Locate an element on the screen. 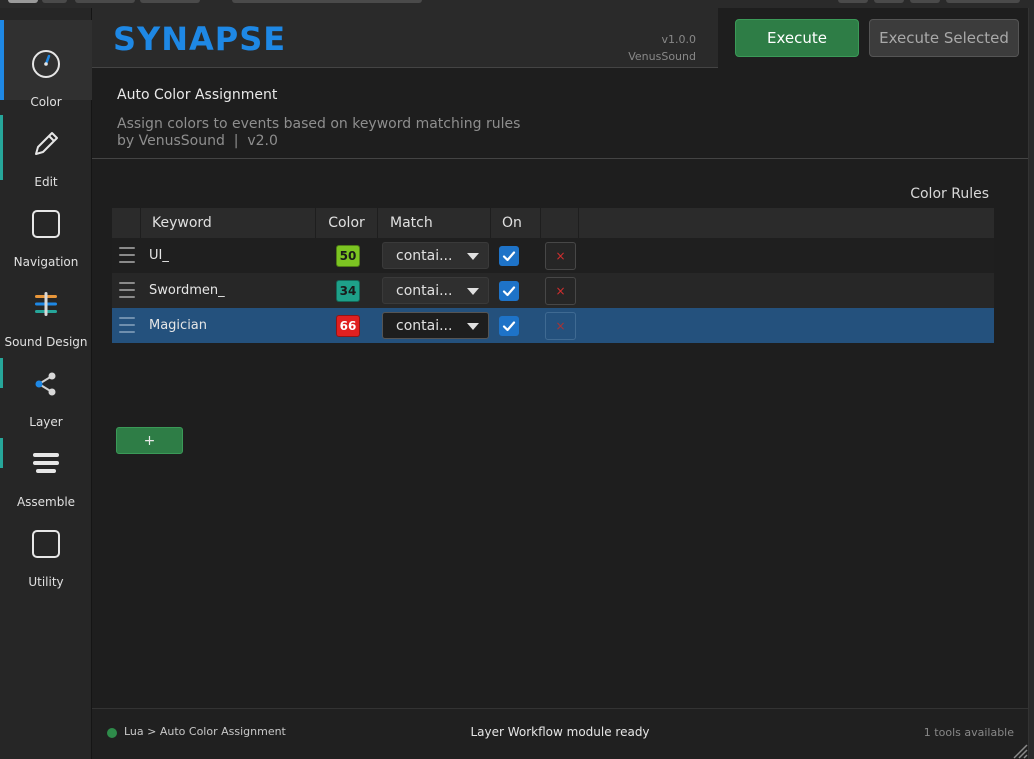 The width and height of the screenshot is (1034, 759). column-header-delete is located at coordinates (560, 223).